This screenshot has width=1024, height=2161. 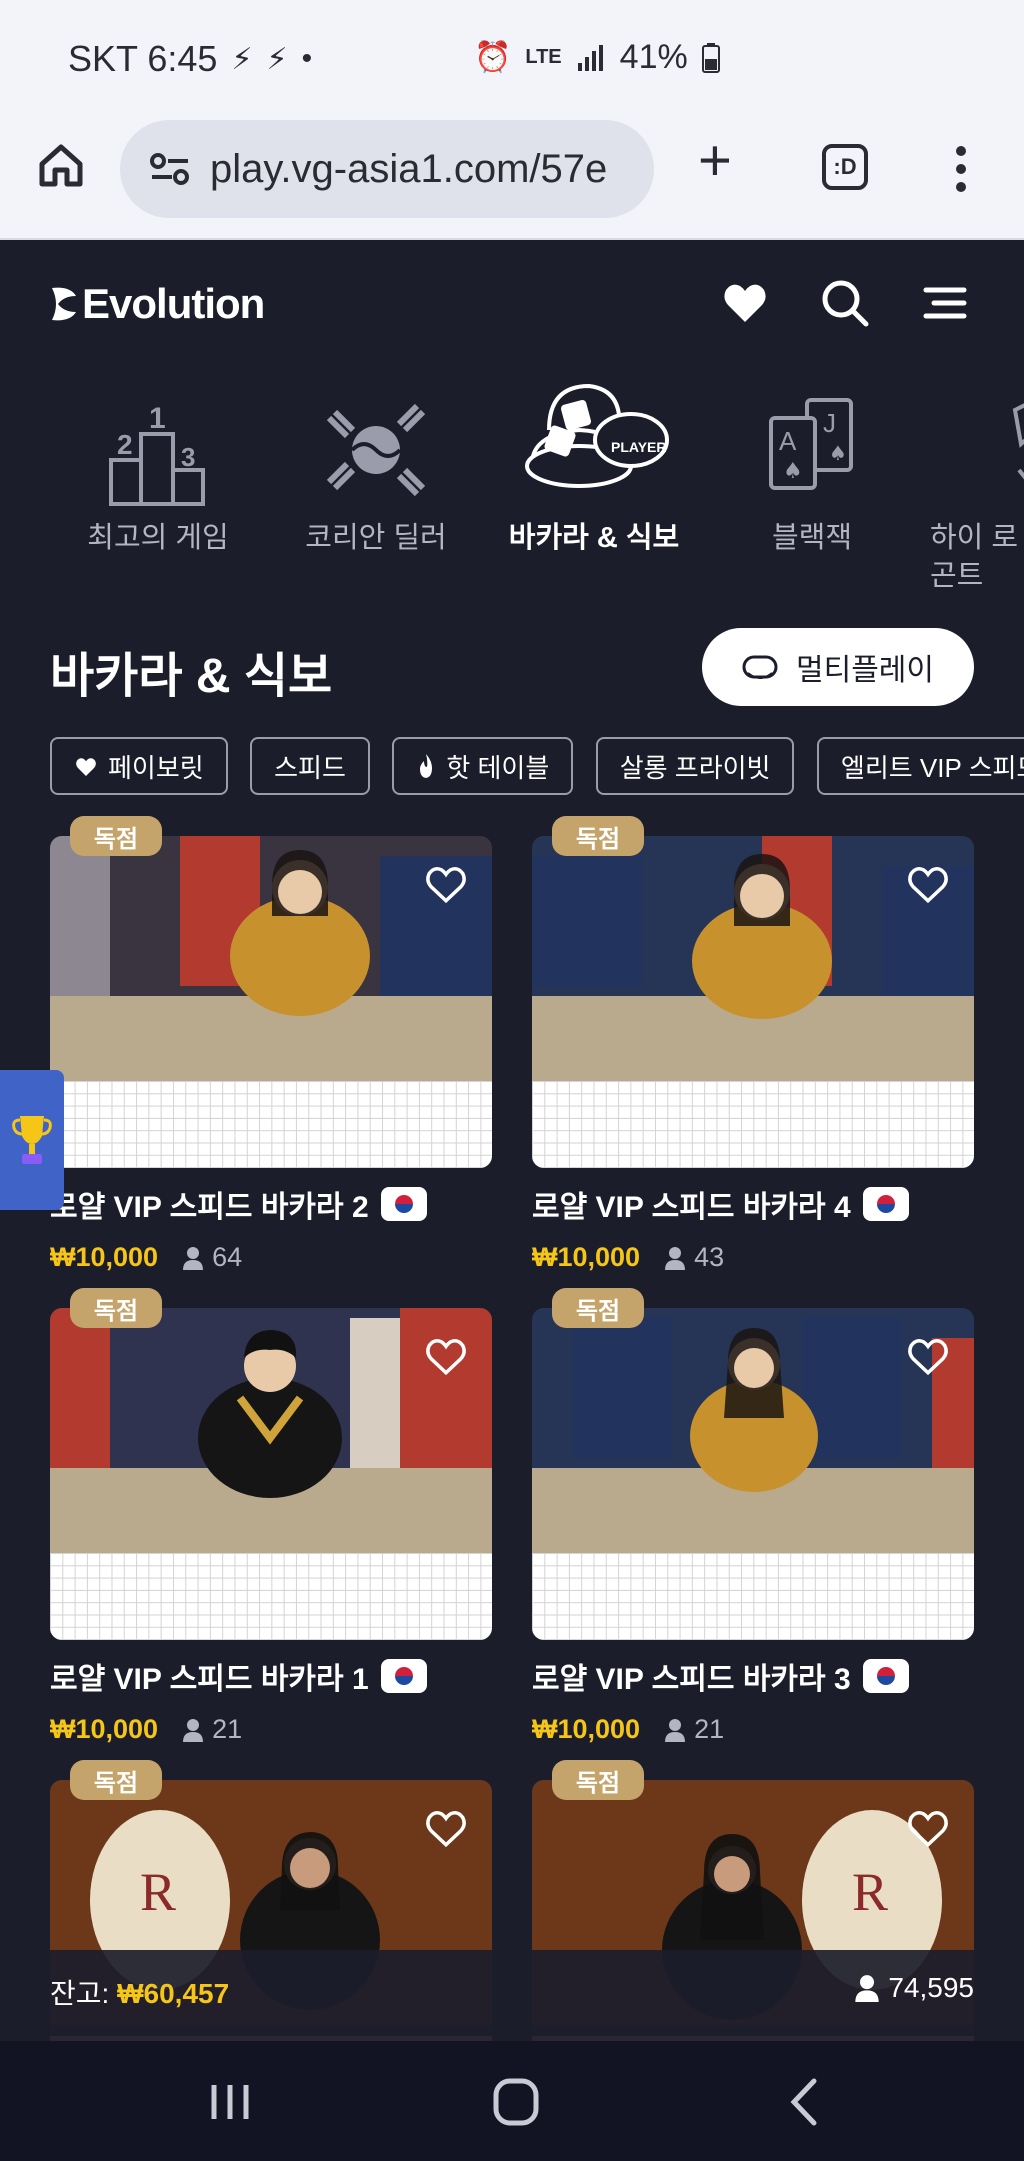 I want to click on table-card: 독점 로얄 VIP 스피드 바카라 2 ₩10,000 64, so click(x=271, y=1044).